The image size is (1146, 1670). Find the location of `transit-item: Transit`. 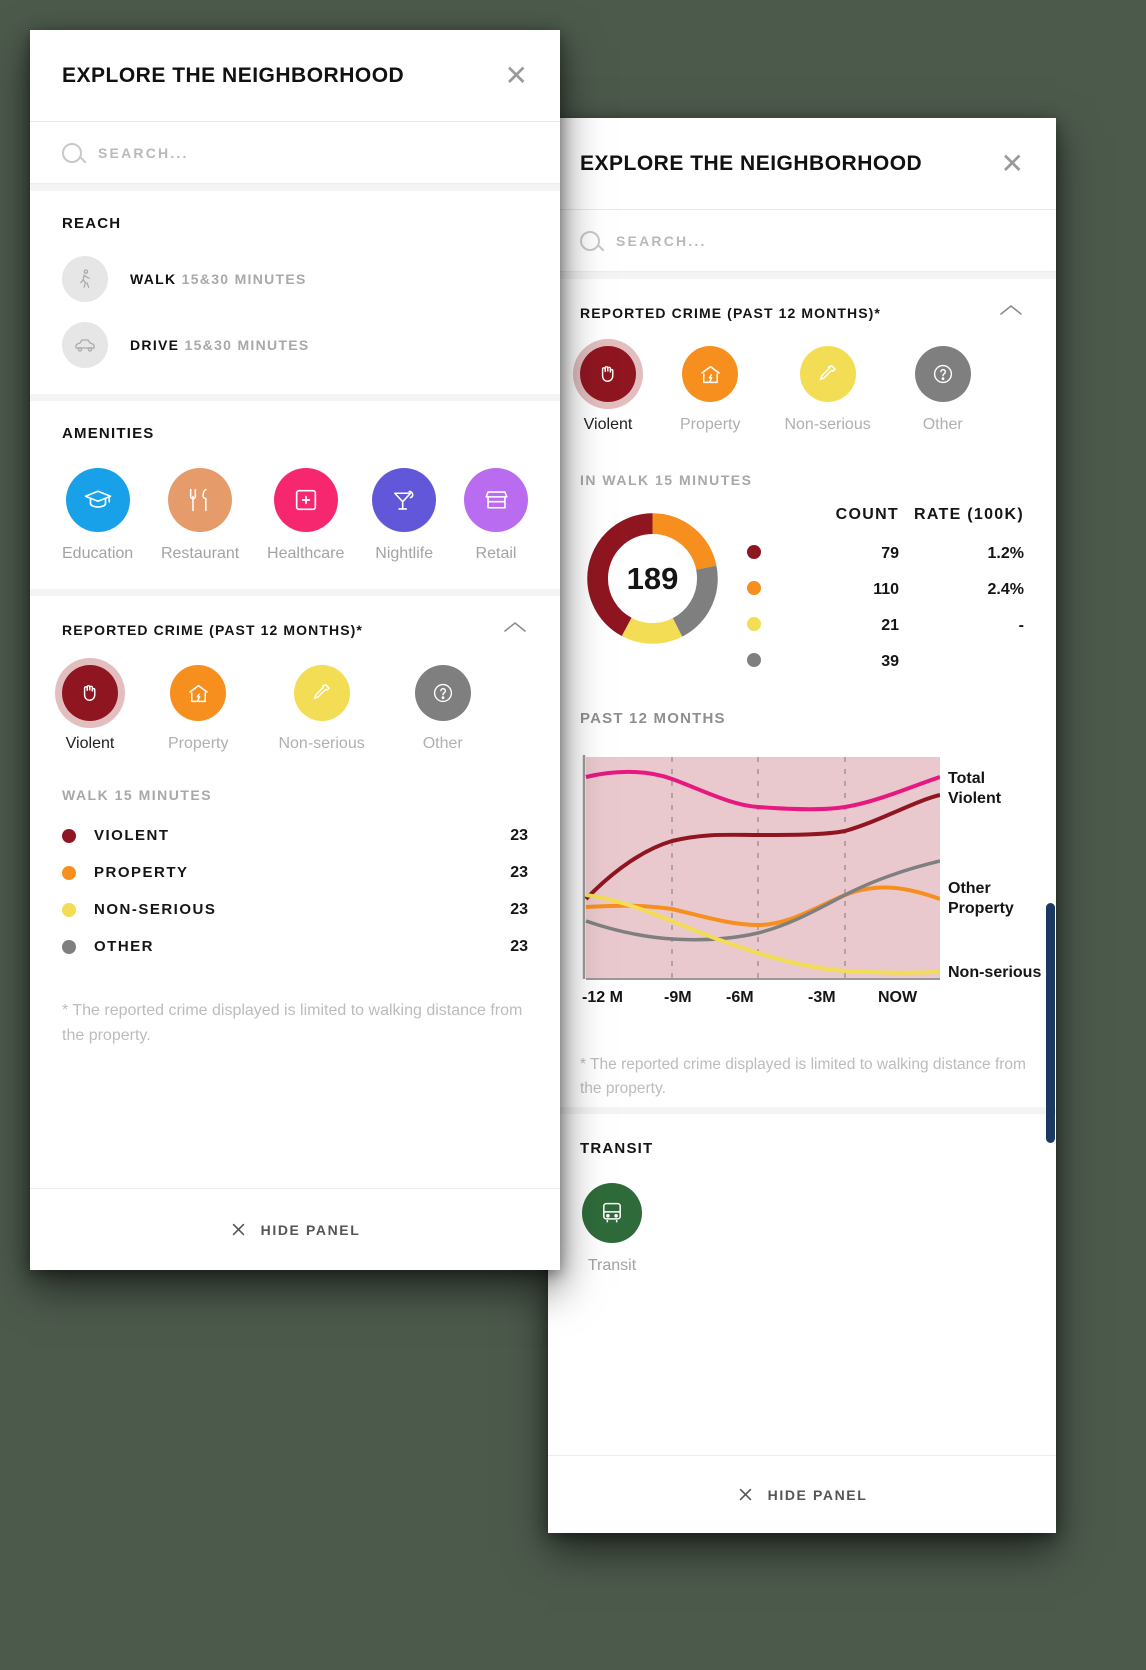

transit-item: Transit is located at coordinates (612, 1229).